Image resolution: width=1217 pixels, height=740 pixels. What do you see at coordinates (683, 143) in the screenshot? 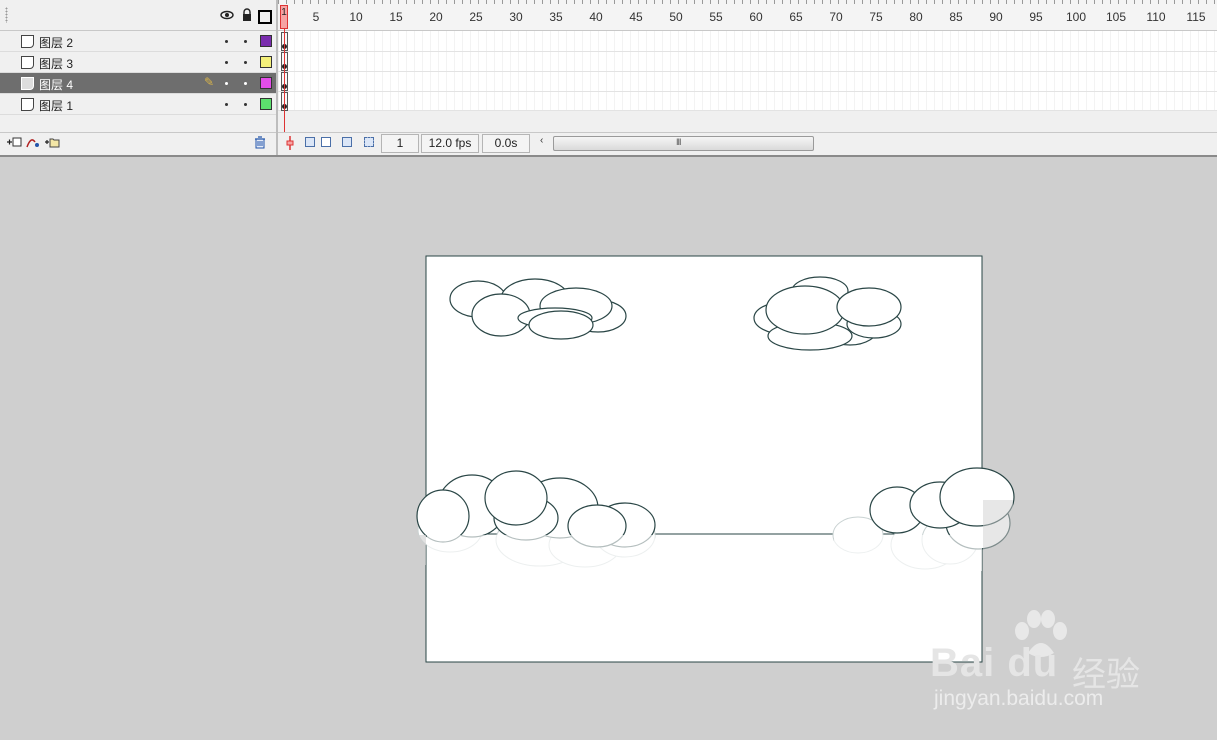
I see `horizontal-scrollbar: III` at bounding box center [683, 143].